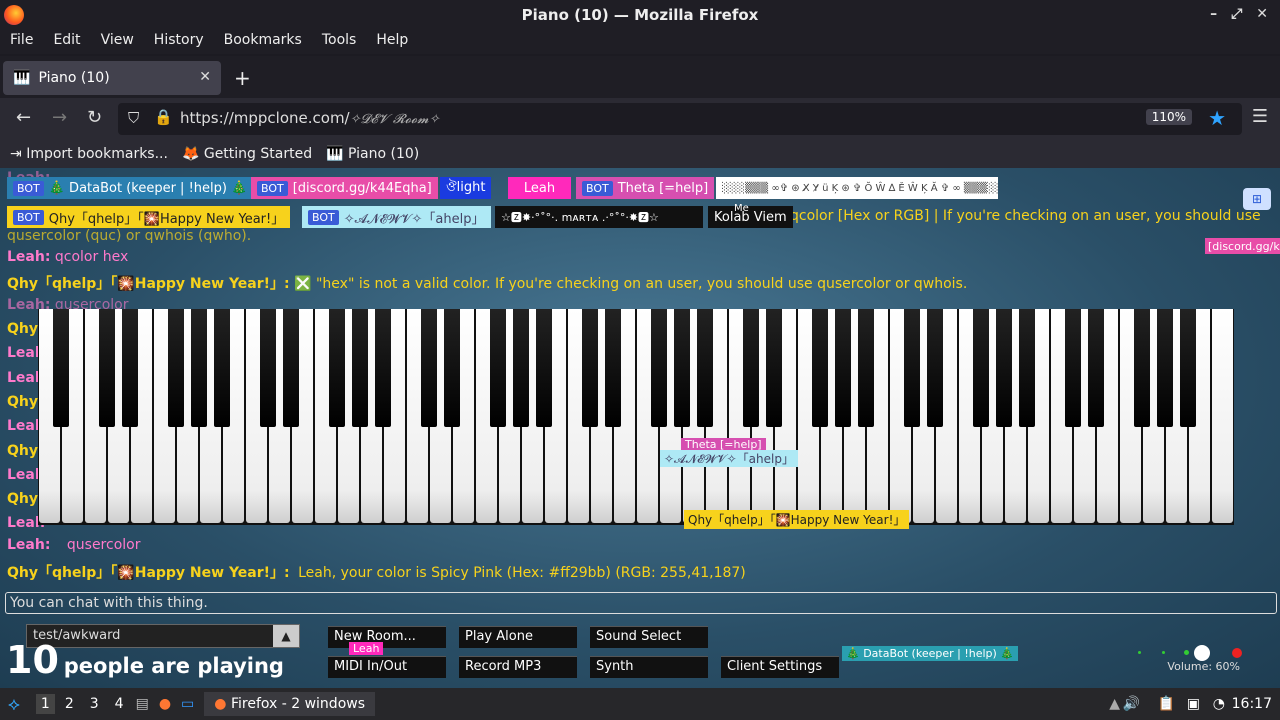 This screenshot has width=1280, height=720. What do you see at coordinates (242, 78) in the screenshot?
I see `new-tab-icon: +` at bounding box center [242, 78].